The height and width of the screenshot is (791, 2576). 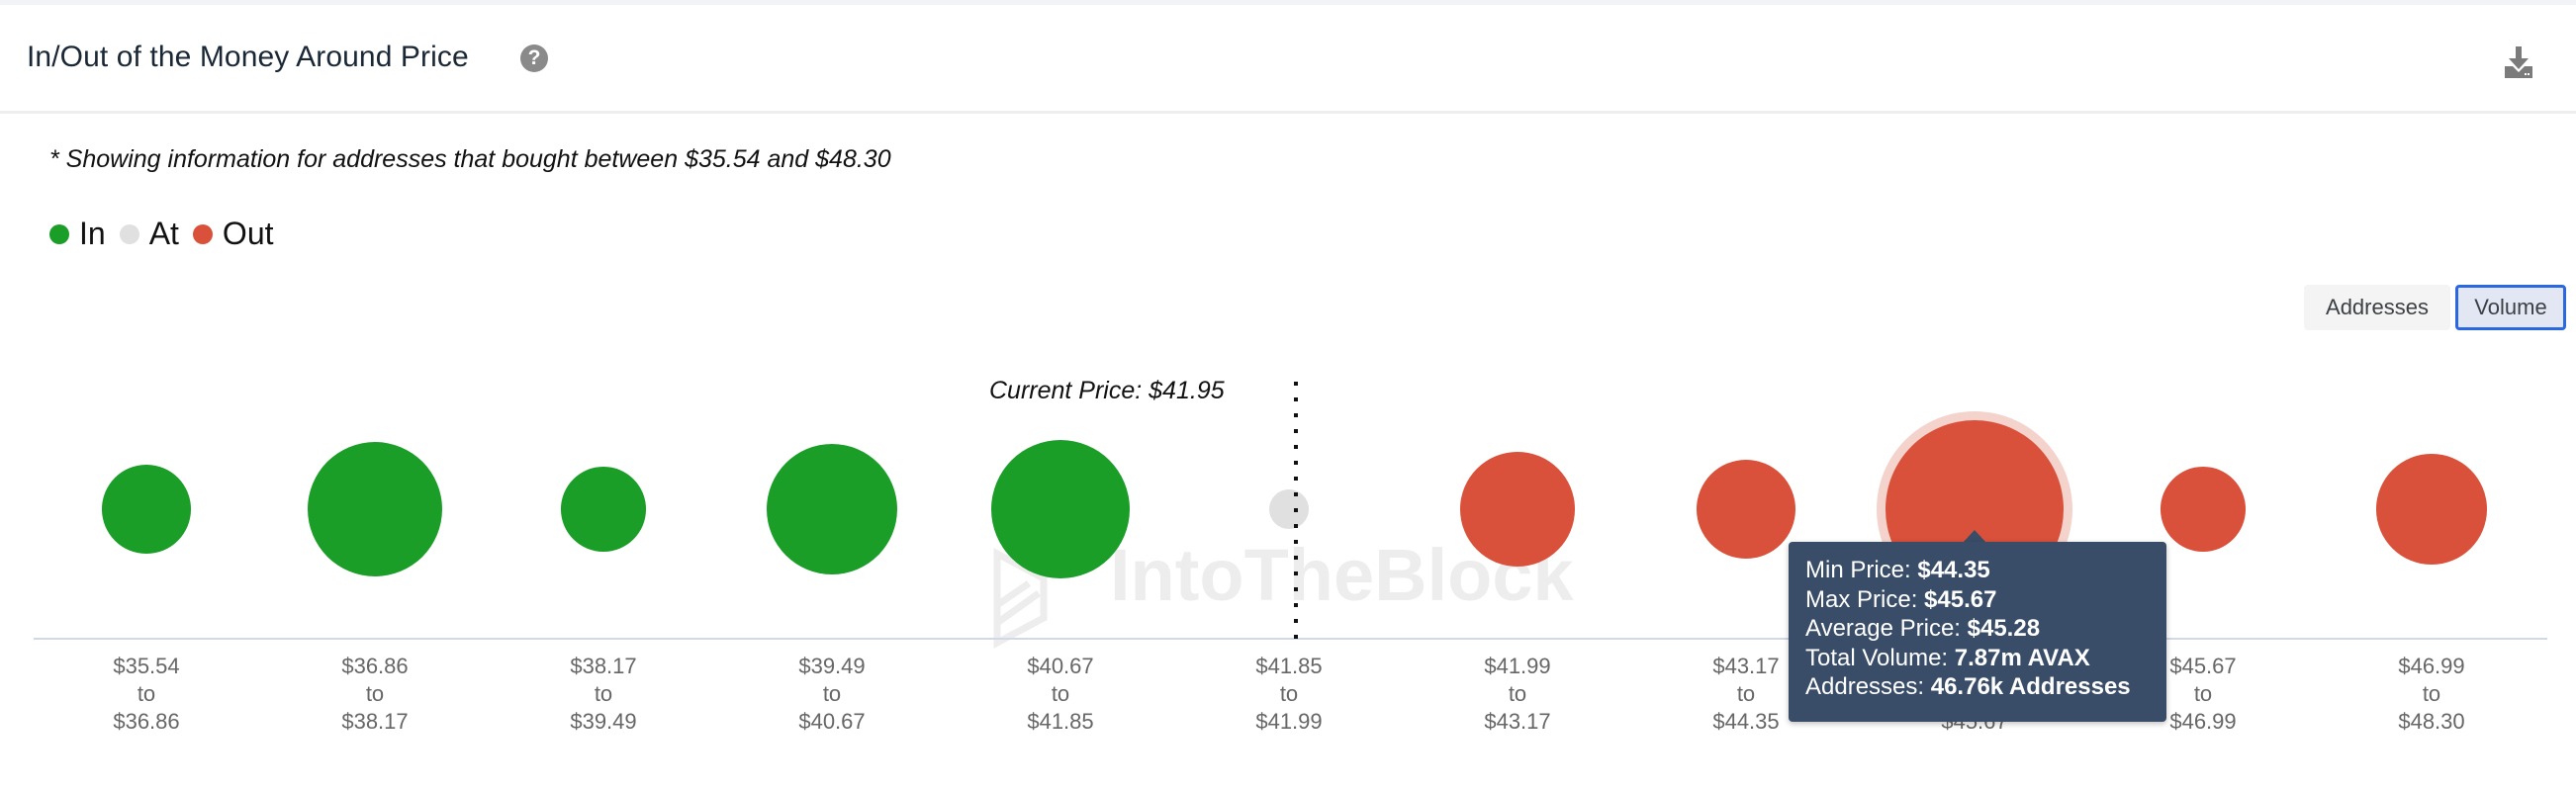 I want to click on x-tick-label: $36.86 to $38.17, so click(x=375, y=694).